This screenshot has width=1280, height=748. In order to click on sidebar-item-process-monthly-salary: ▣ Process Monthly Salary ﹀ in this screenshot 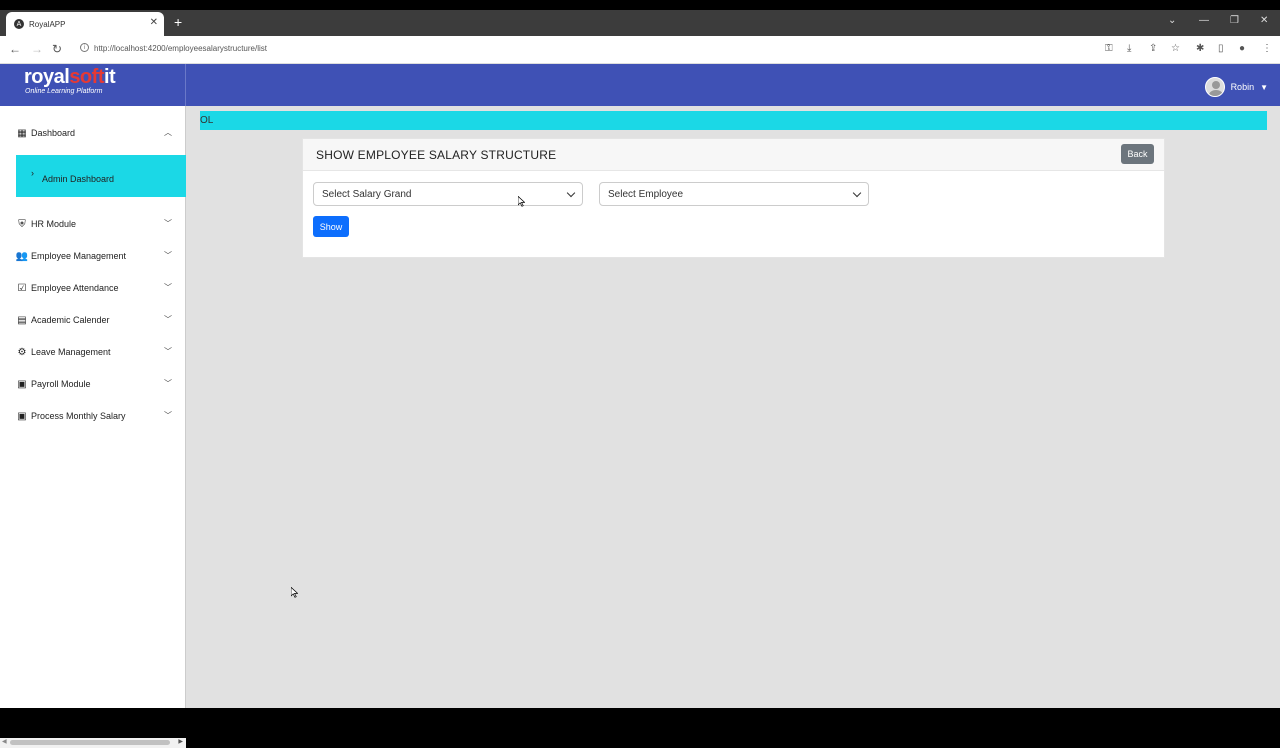, I will do `click(96, 416)`.